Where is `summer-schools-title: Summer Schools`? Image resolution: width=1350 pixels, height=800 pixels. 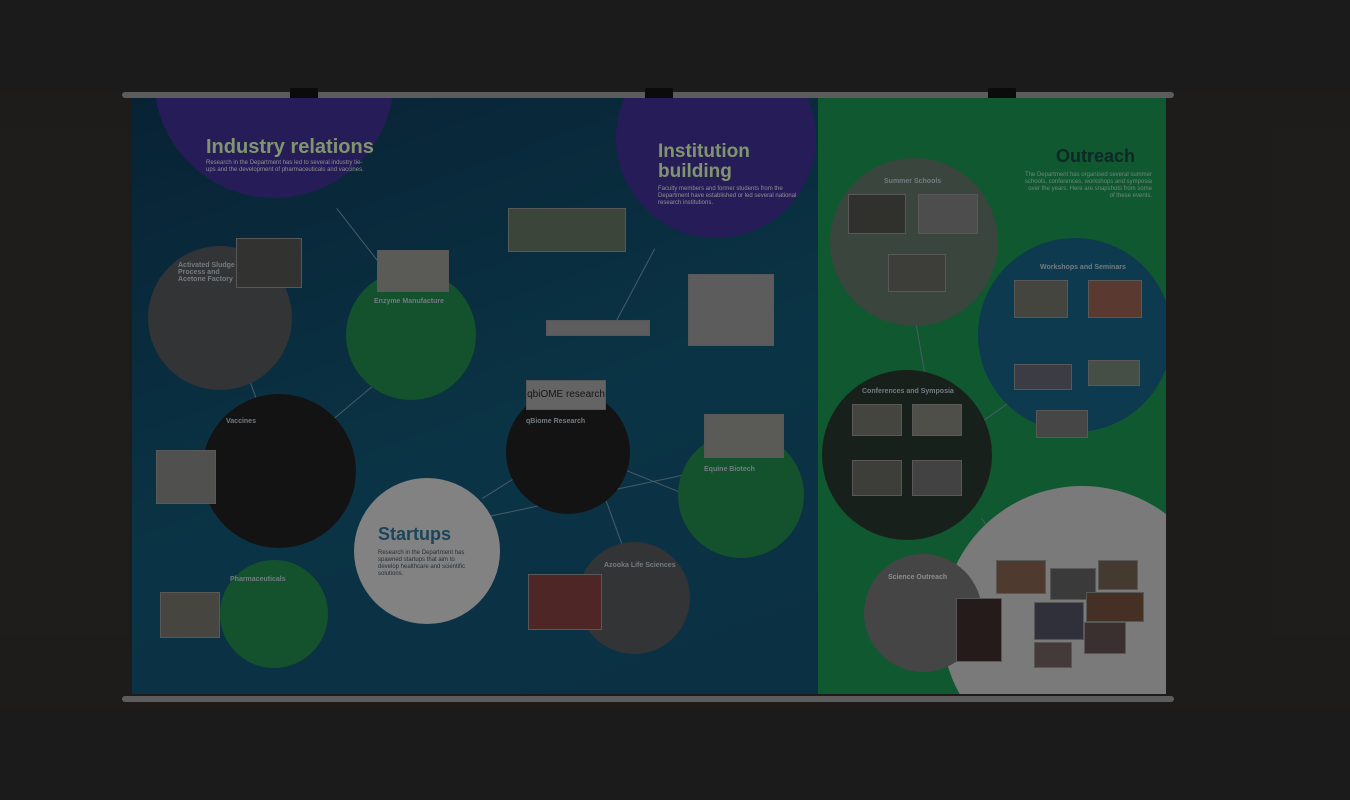 summer-schools-title: Summer Schools is located at coordinates (913, 181).